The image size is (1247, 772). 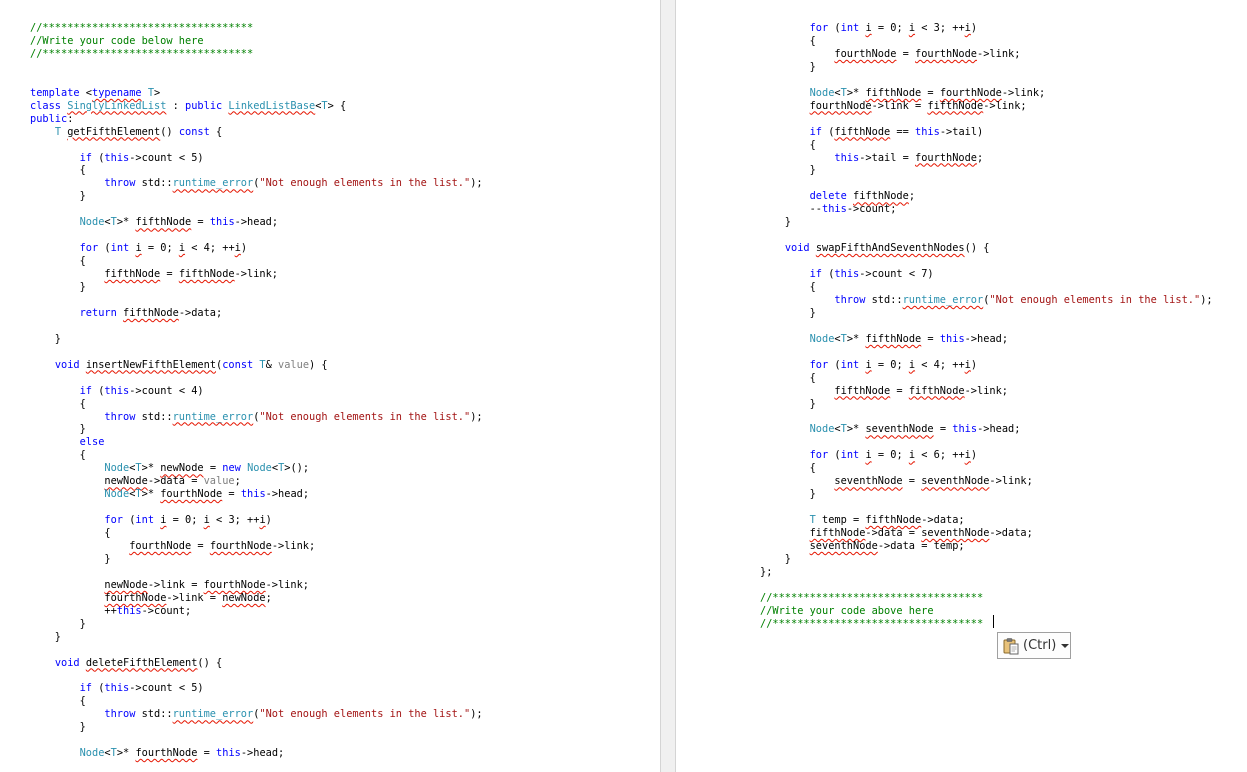 What do you see at coordinates (169, 468) in the screenshot?
I see `code-line: Node<T>* newNode = new Node<T>();` at bounding box center [169, 468].